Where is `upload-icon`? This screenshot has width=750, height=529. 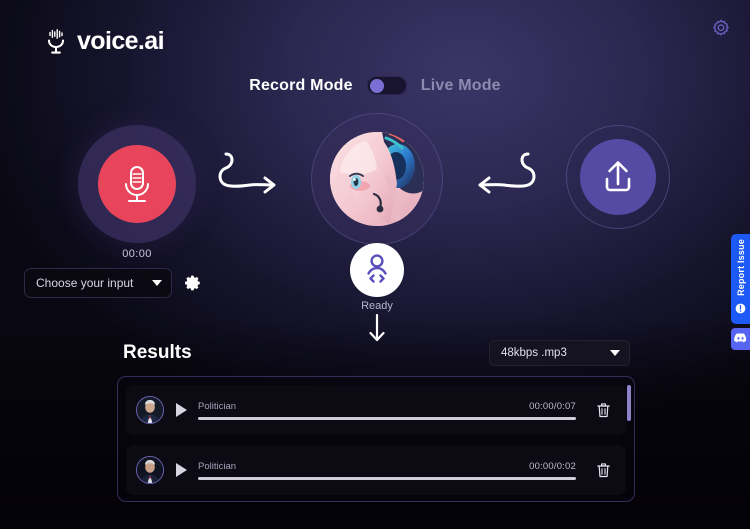 upload-icon is located at coordinates (618, 177).